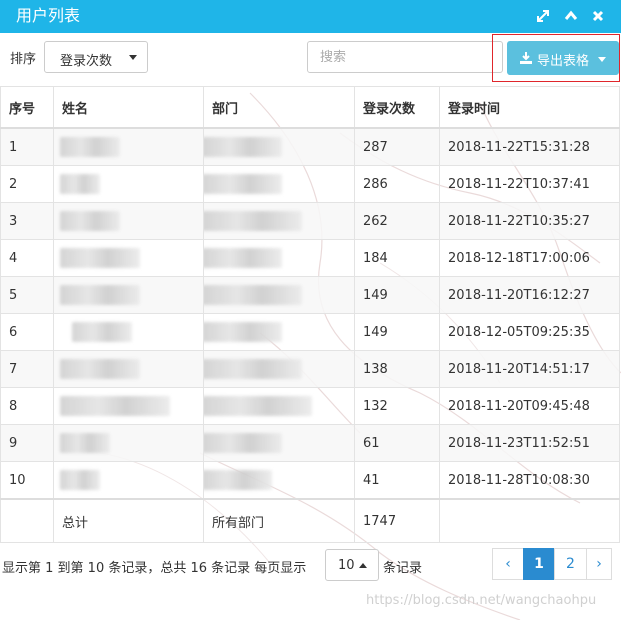 This screenshot has height=620, width=621. Describe the element at coordinates (397, 107) in the screenshot. I see `header-count: 登录次数` at that location.